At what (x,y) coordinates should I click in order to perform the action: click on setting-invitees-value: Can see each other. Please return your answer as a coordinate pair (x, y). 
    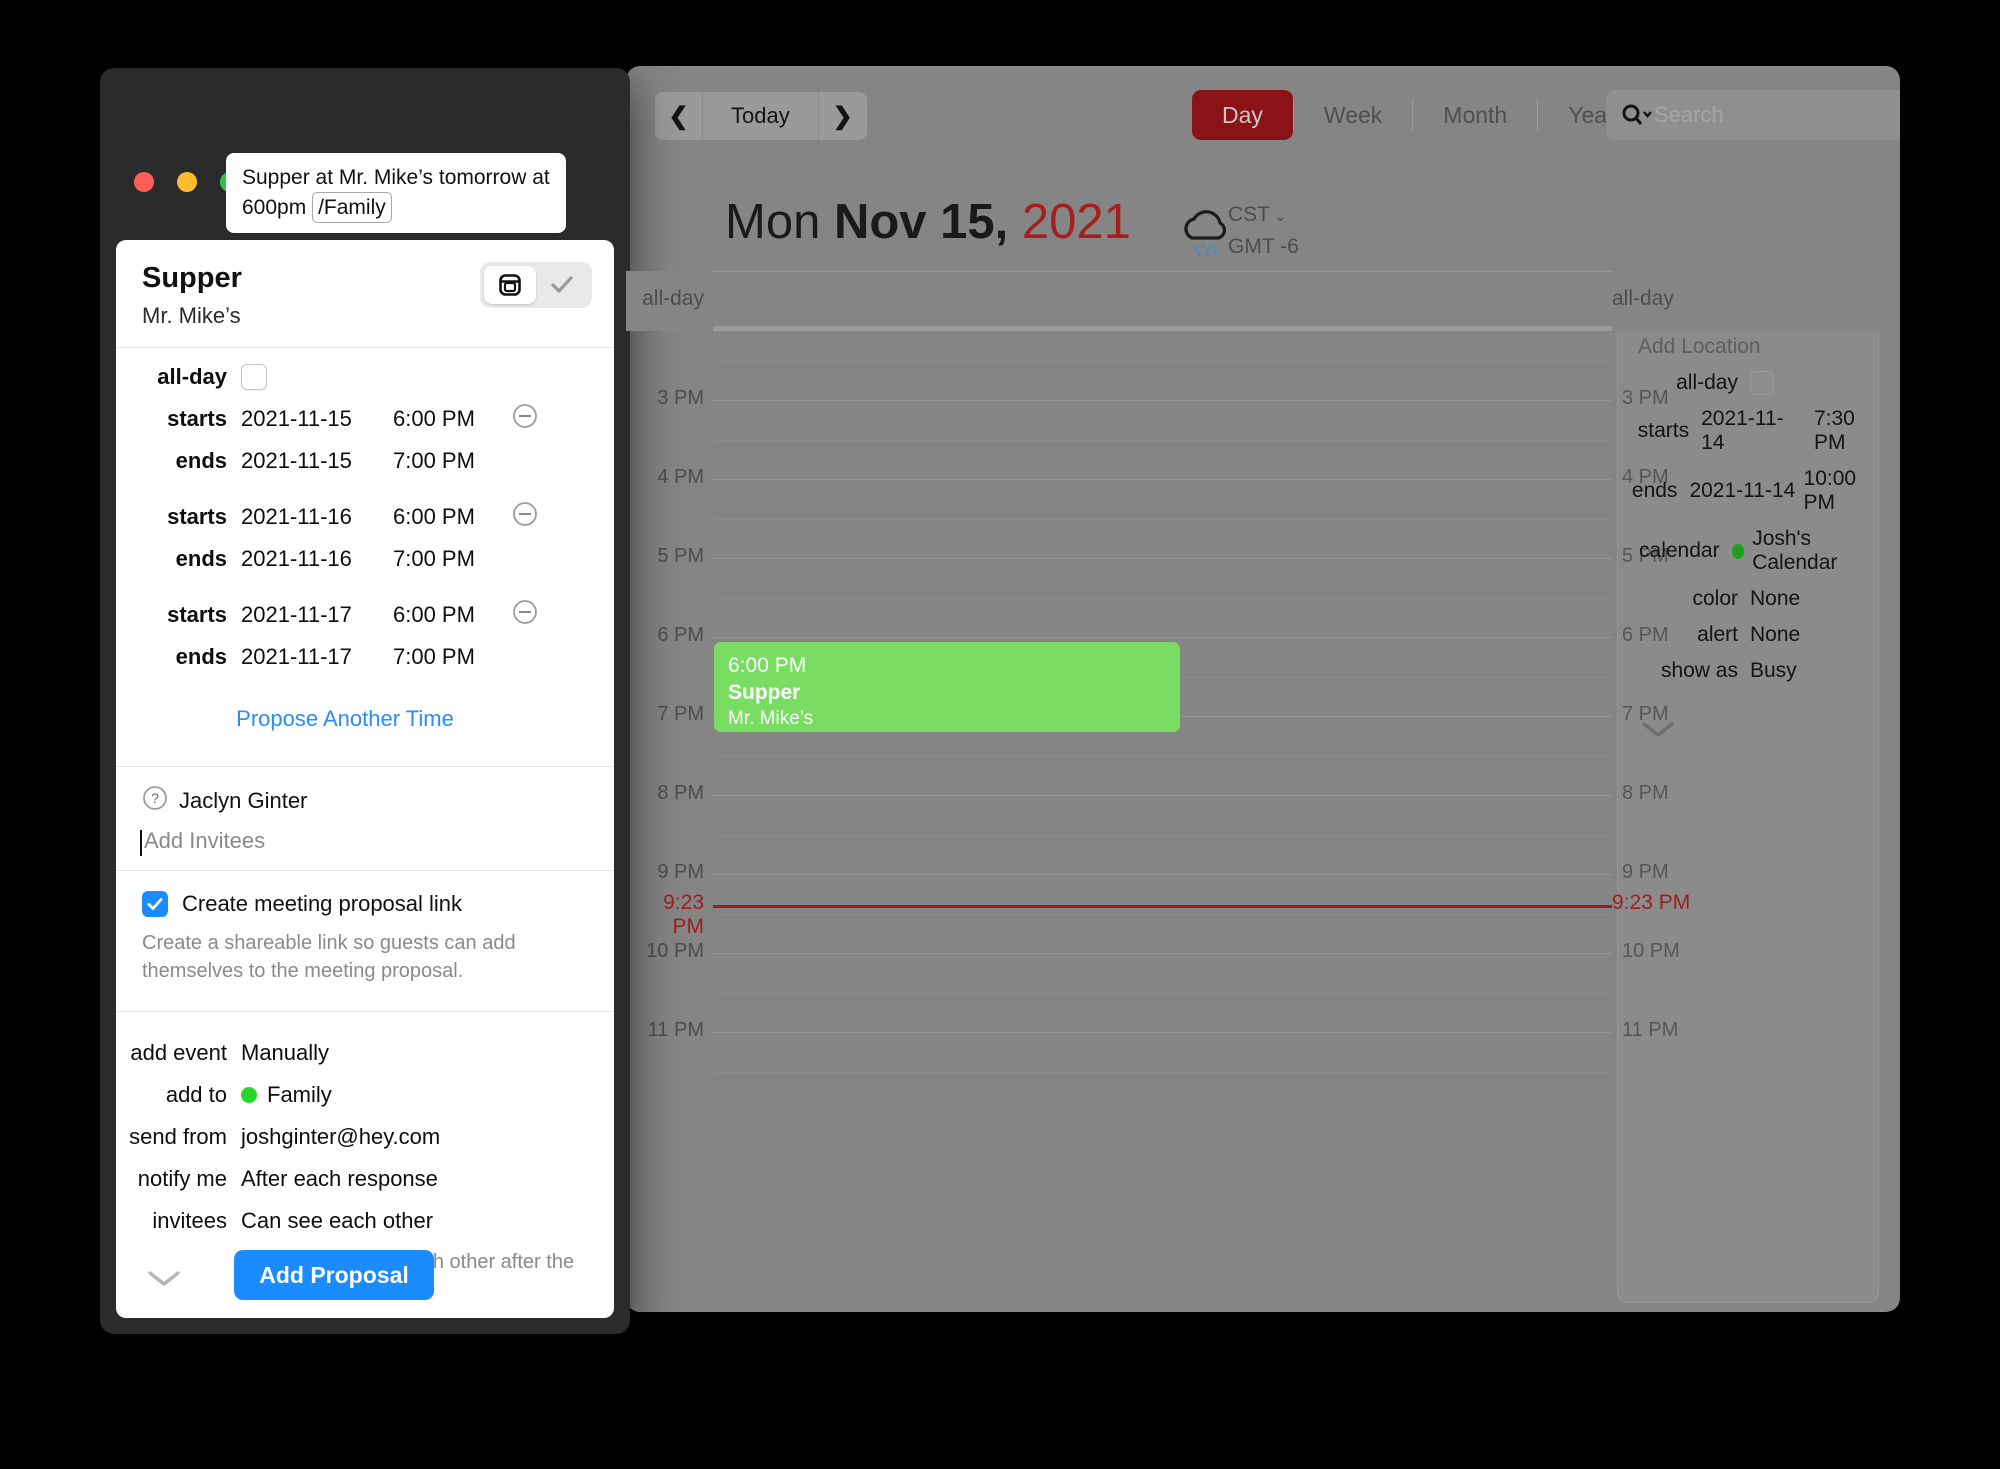
    Looking at the image, I should click on (337, 1221).